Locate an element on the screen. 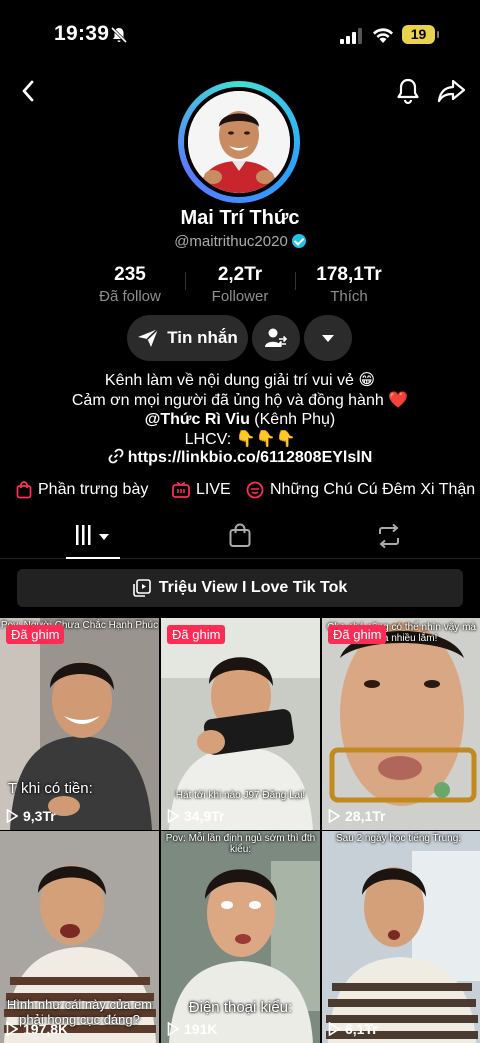  stat-followers: 2,2Tr Follower is located at coordinates (240, 284).